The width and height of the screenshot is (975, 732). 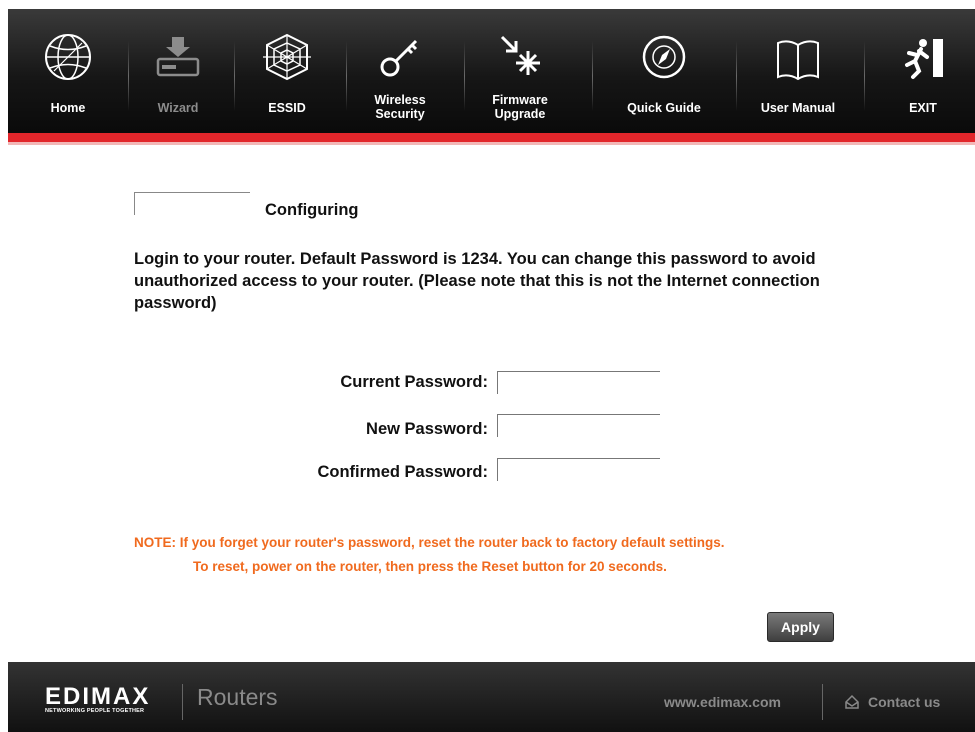 What do you see at coordinates (722, 702) in the screenshot?
I see `website-link: www.edimax.com` at bounding box center [722, 702].